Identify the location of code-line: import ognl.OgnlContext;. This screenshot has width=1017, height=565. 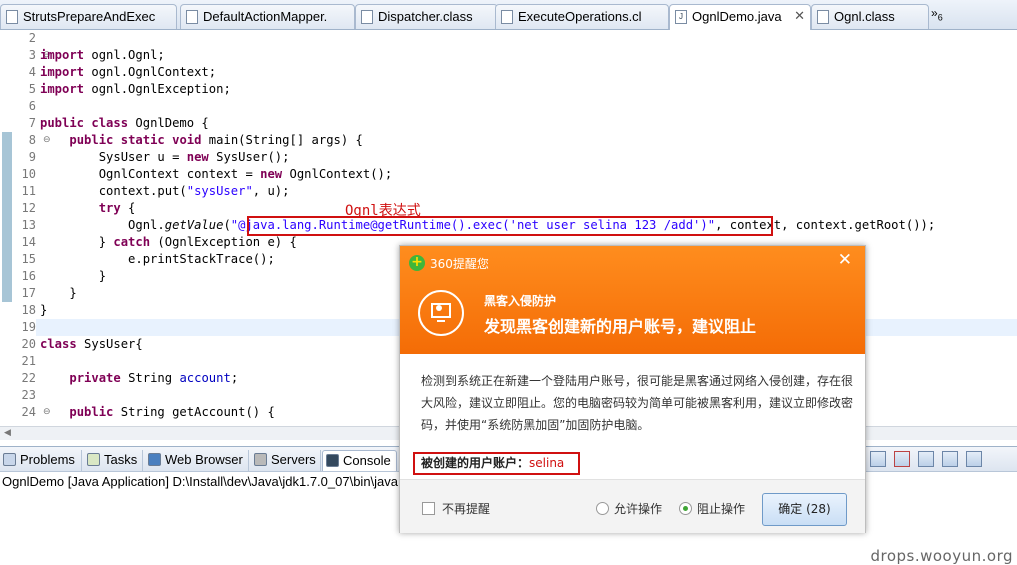
(128, 72).